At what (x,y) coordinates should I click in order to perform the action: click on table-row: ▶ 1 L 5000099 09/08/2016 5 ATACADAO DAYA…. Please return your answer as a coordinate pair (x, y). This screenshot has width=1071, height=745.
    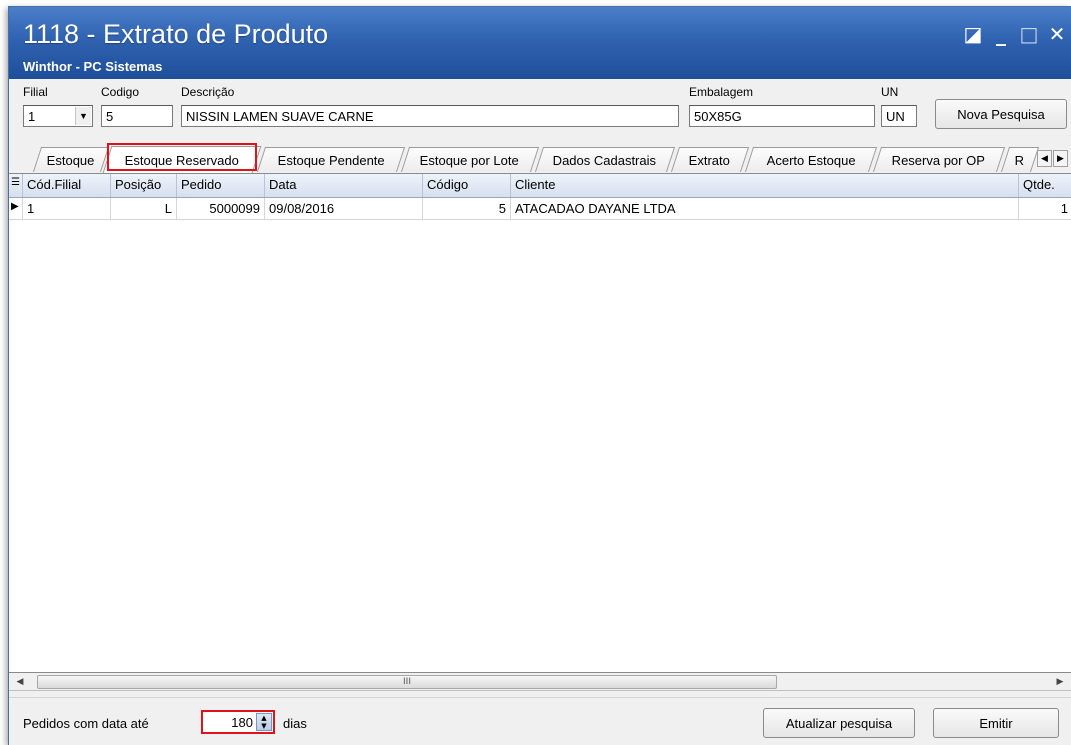
    Looking at the image, I should click on (540, 209).